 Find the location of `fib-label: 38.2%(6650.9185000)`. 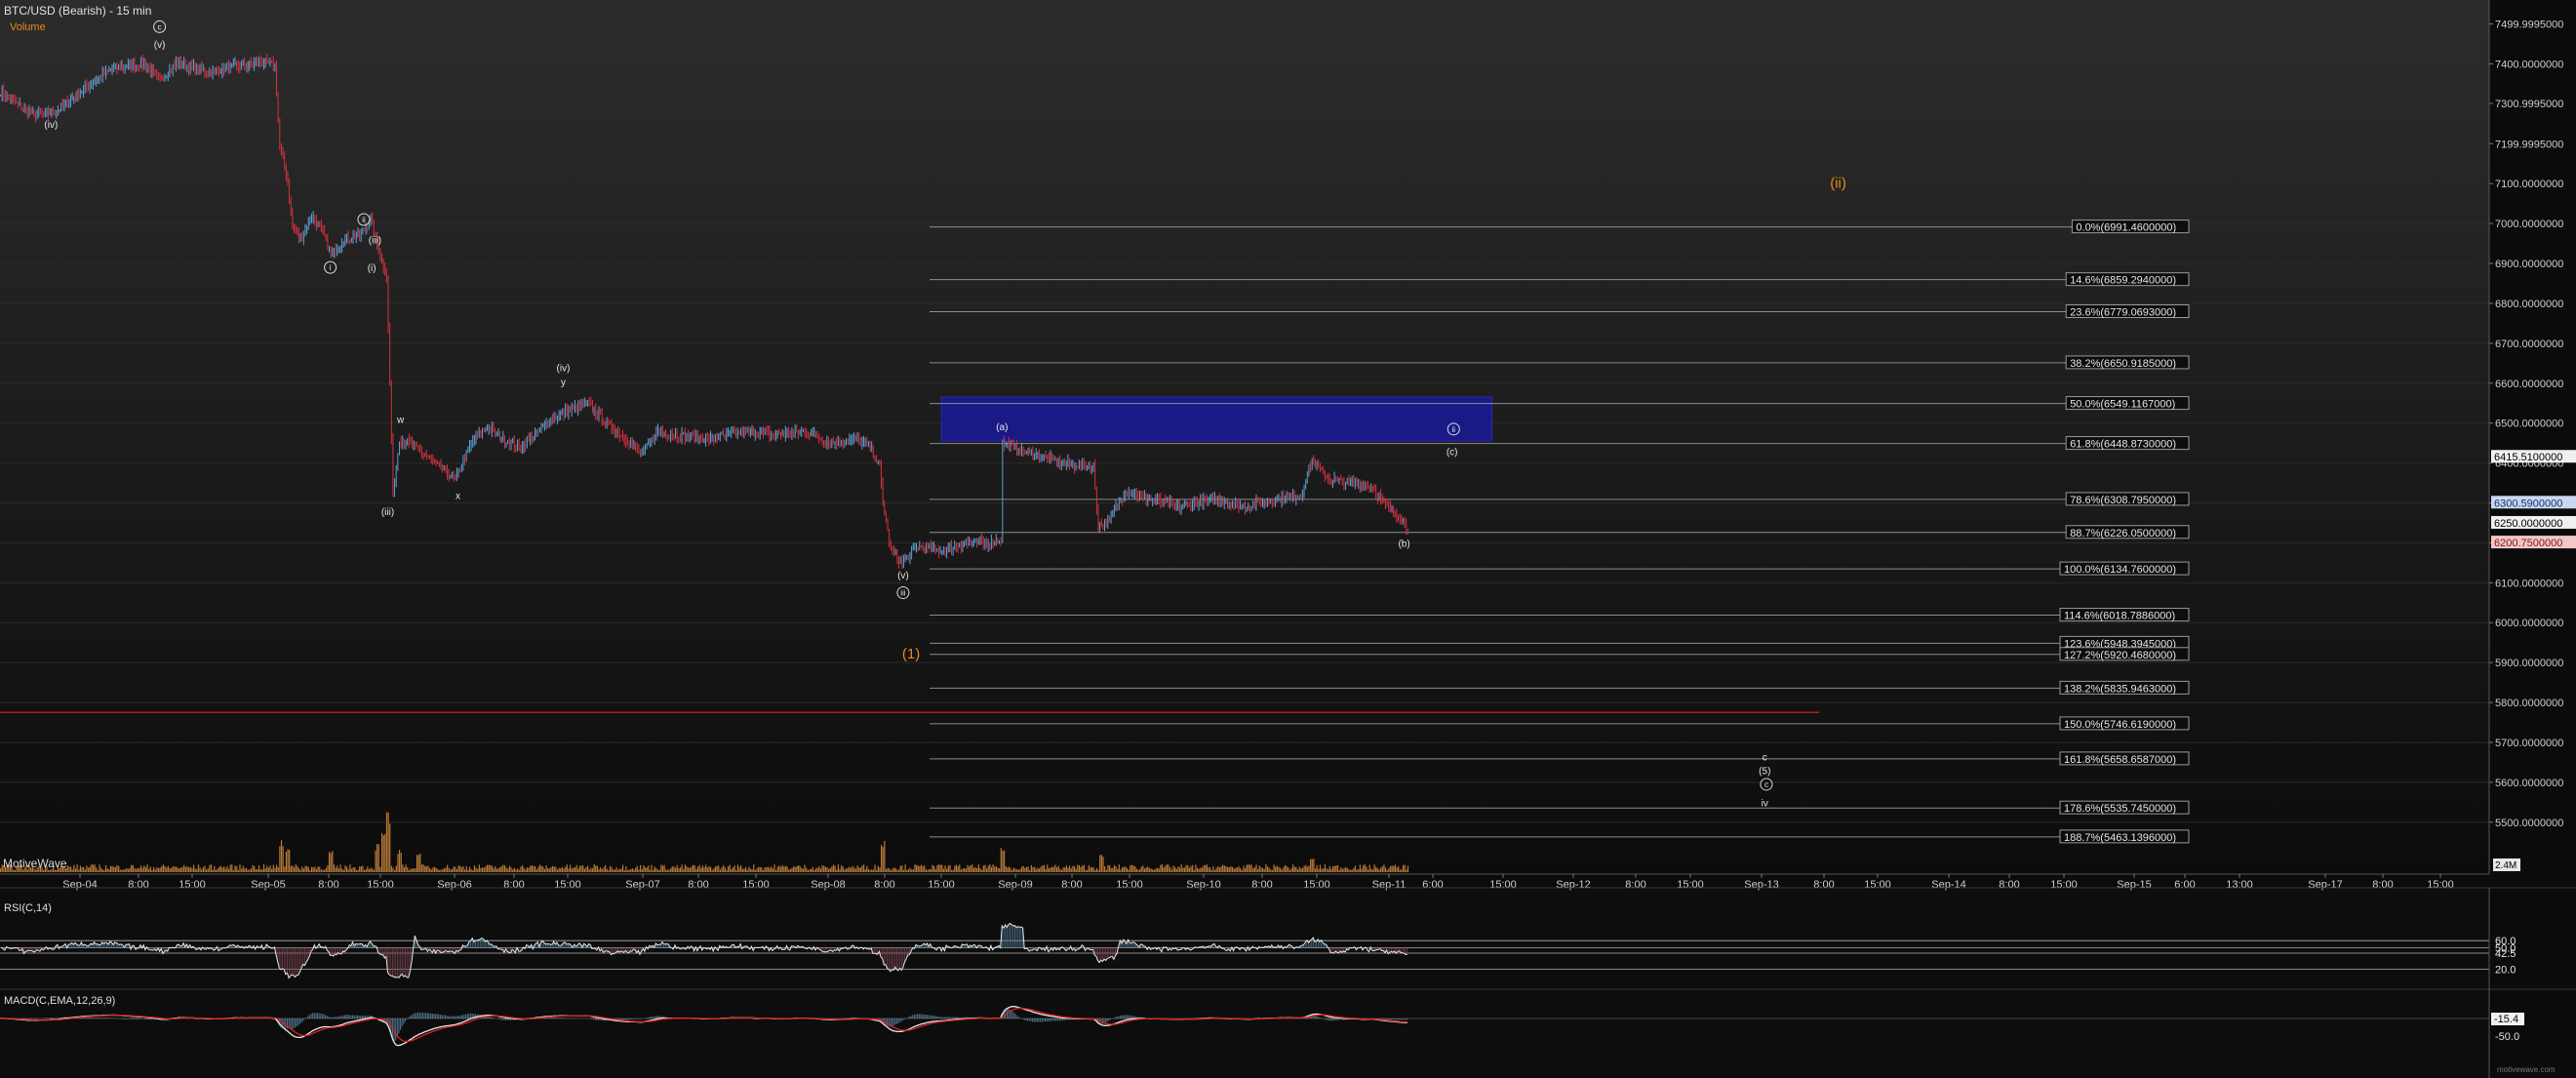

fib-label: 38.2%(6650.9185000) is located at coordinates (2123, 364).